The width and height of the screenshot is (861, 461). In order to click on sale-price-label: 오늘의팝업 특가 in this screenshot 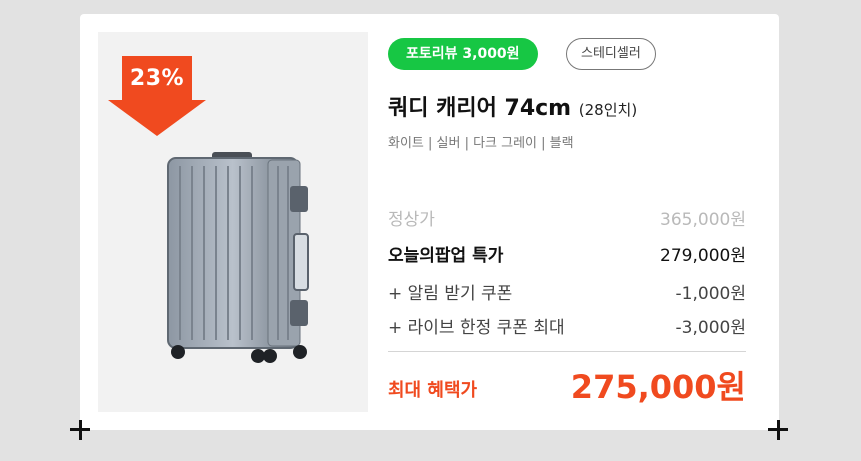, I will do `click(446, 256)`.